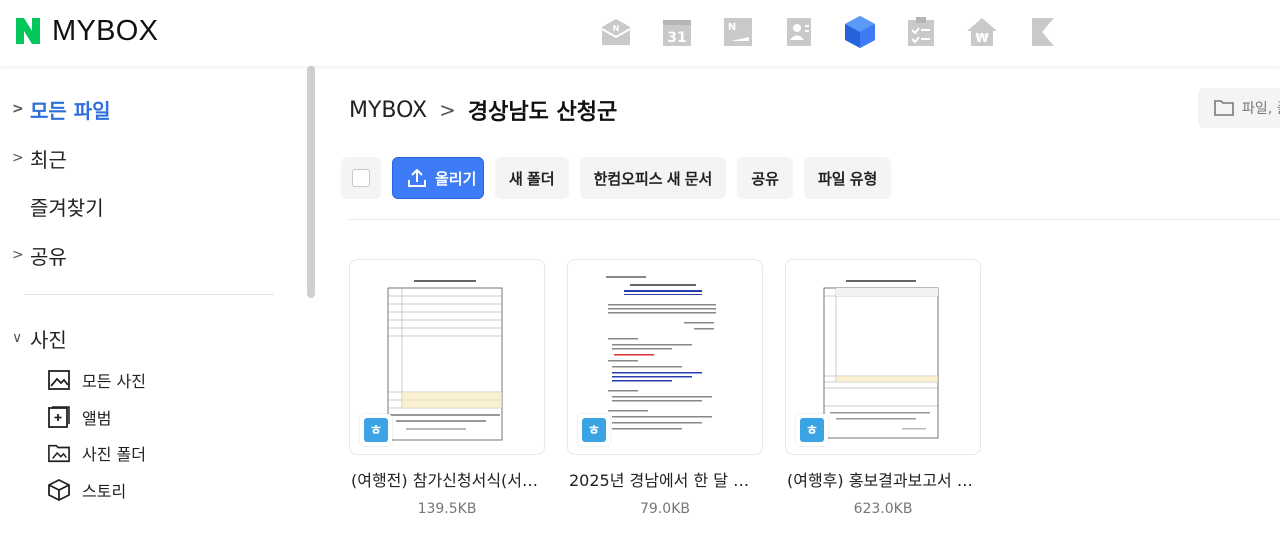  I want to click on app-header: MYBOX N 31 N ₩, so click(640, 33).